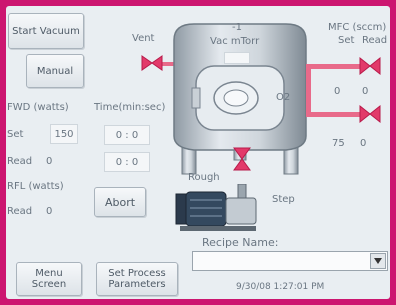  I want to click on vac-mtorr-label: Vac mTorr, so click(235, 41).